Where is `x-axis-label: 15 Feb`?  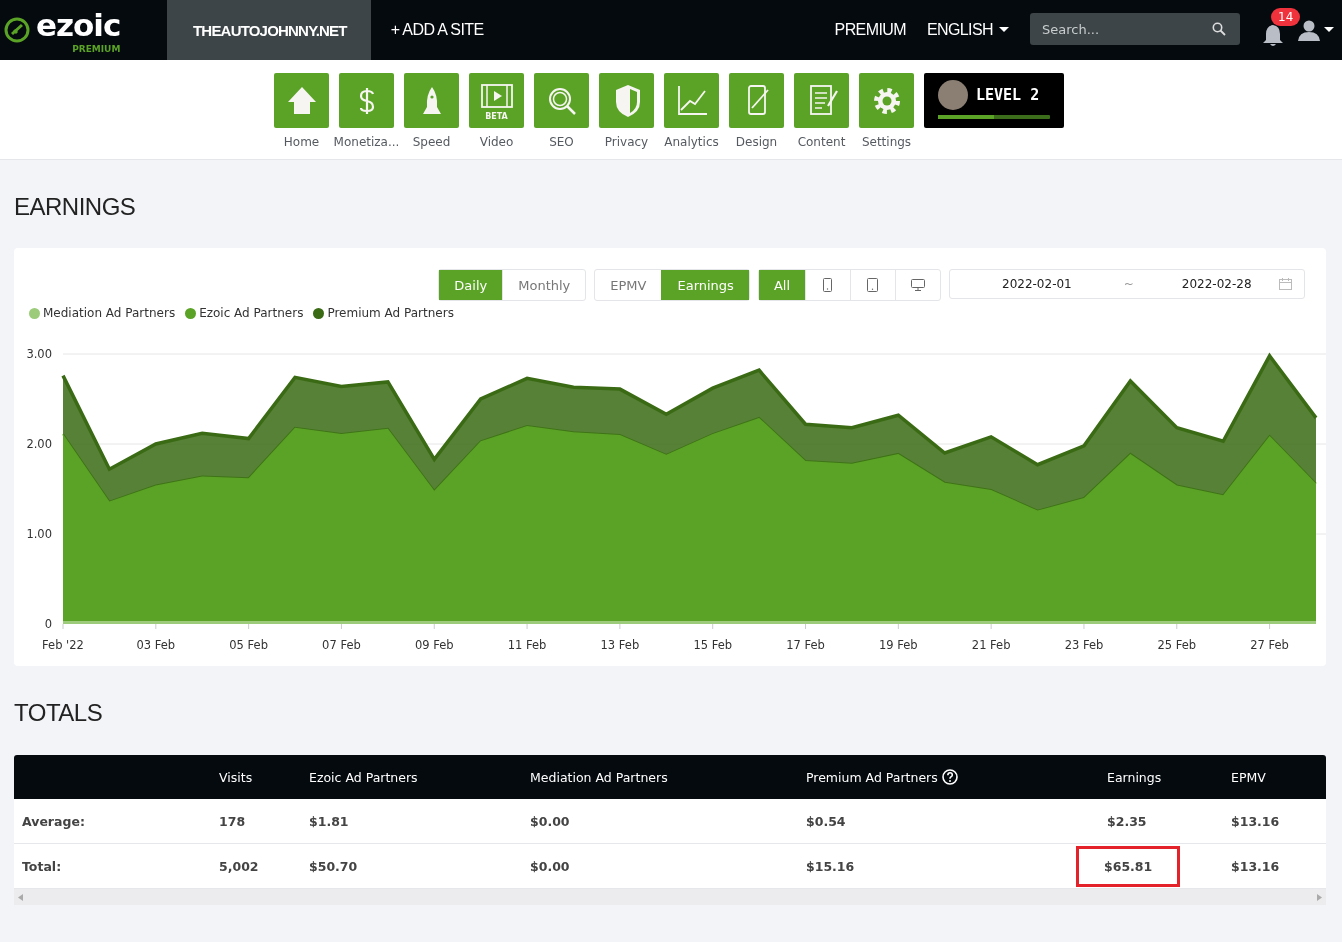
x-axis-label: 15 Feb is located at coordinates (713, 645).